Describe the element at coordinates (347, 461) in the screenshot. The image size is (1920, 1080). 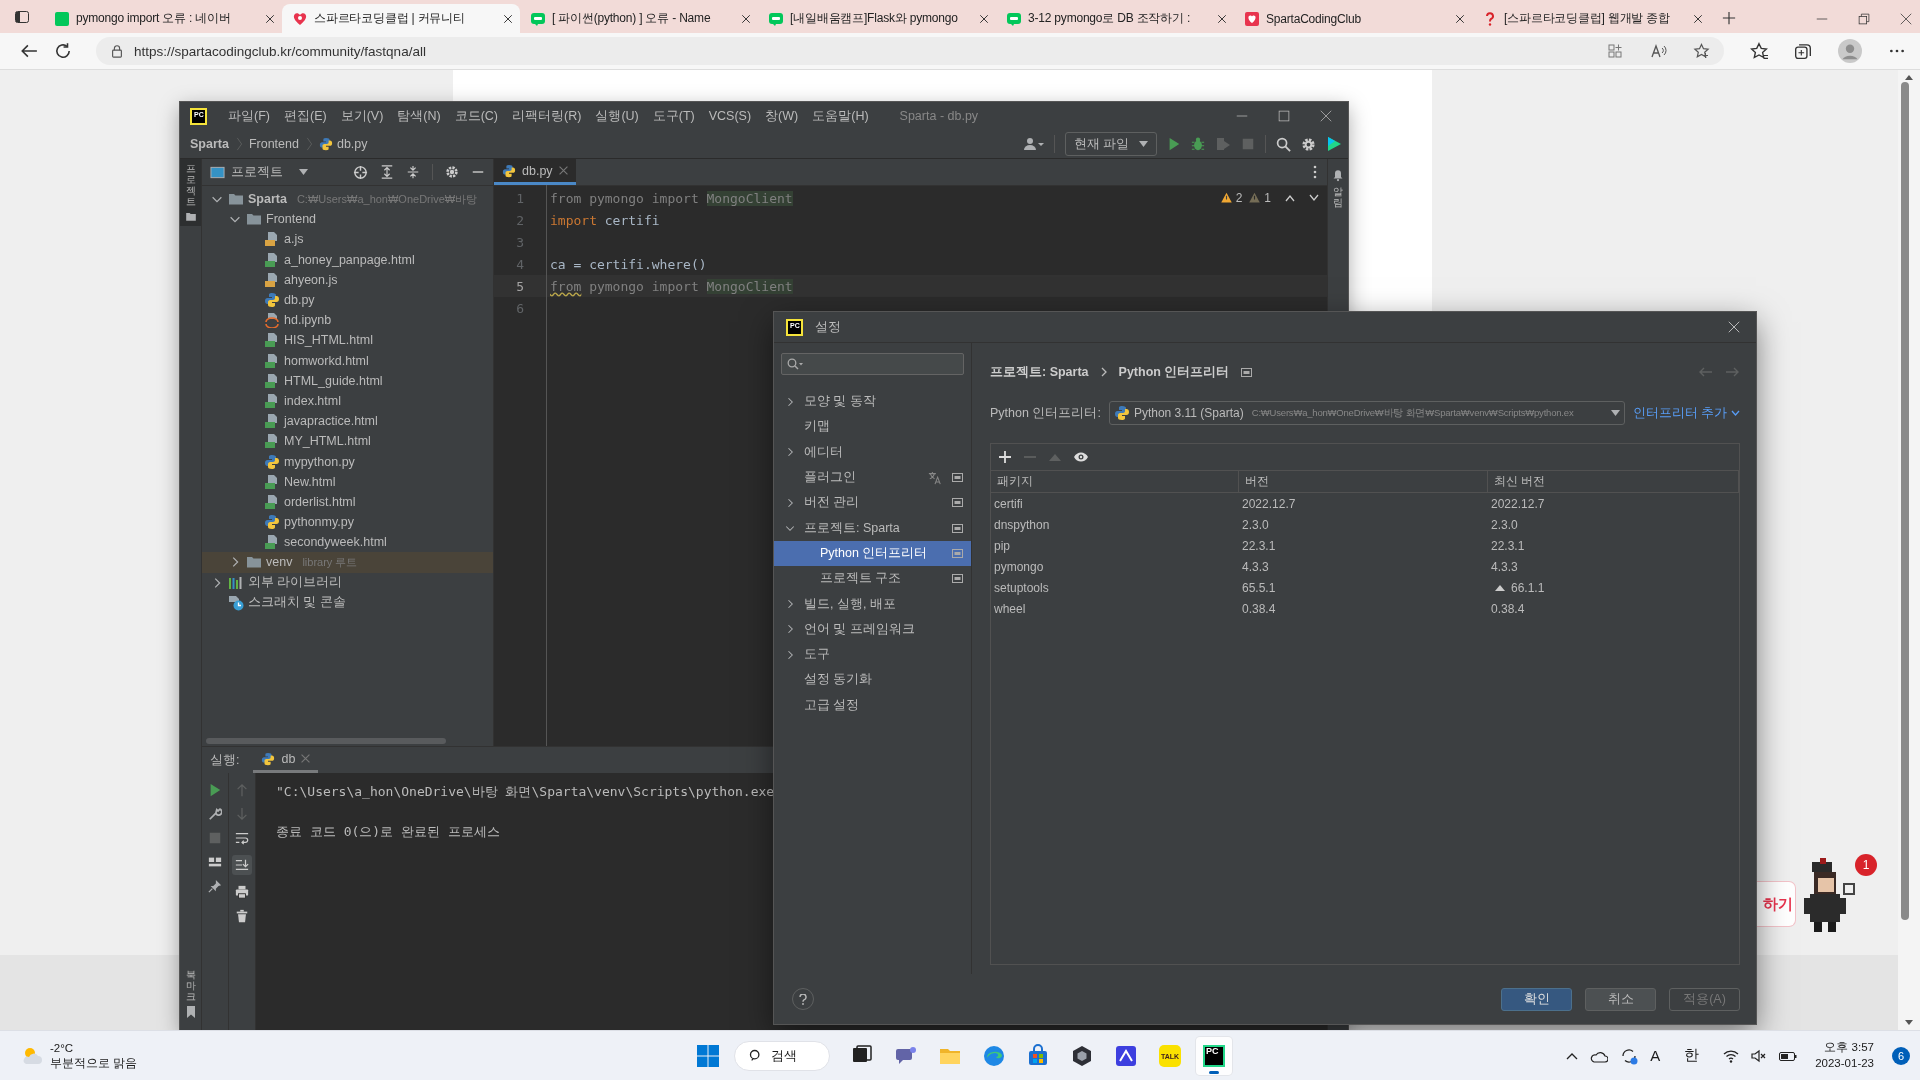
I see `tree-item: mypython.py` at that location.